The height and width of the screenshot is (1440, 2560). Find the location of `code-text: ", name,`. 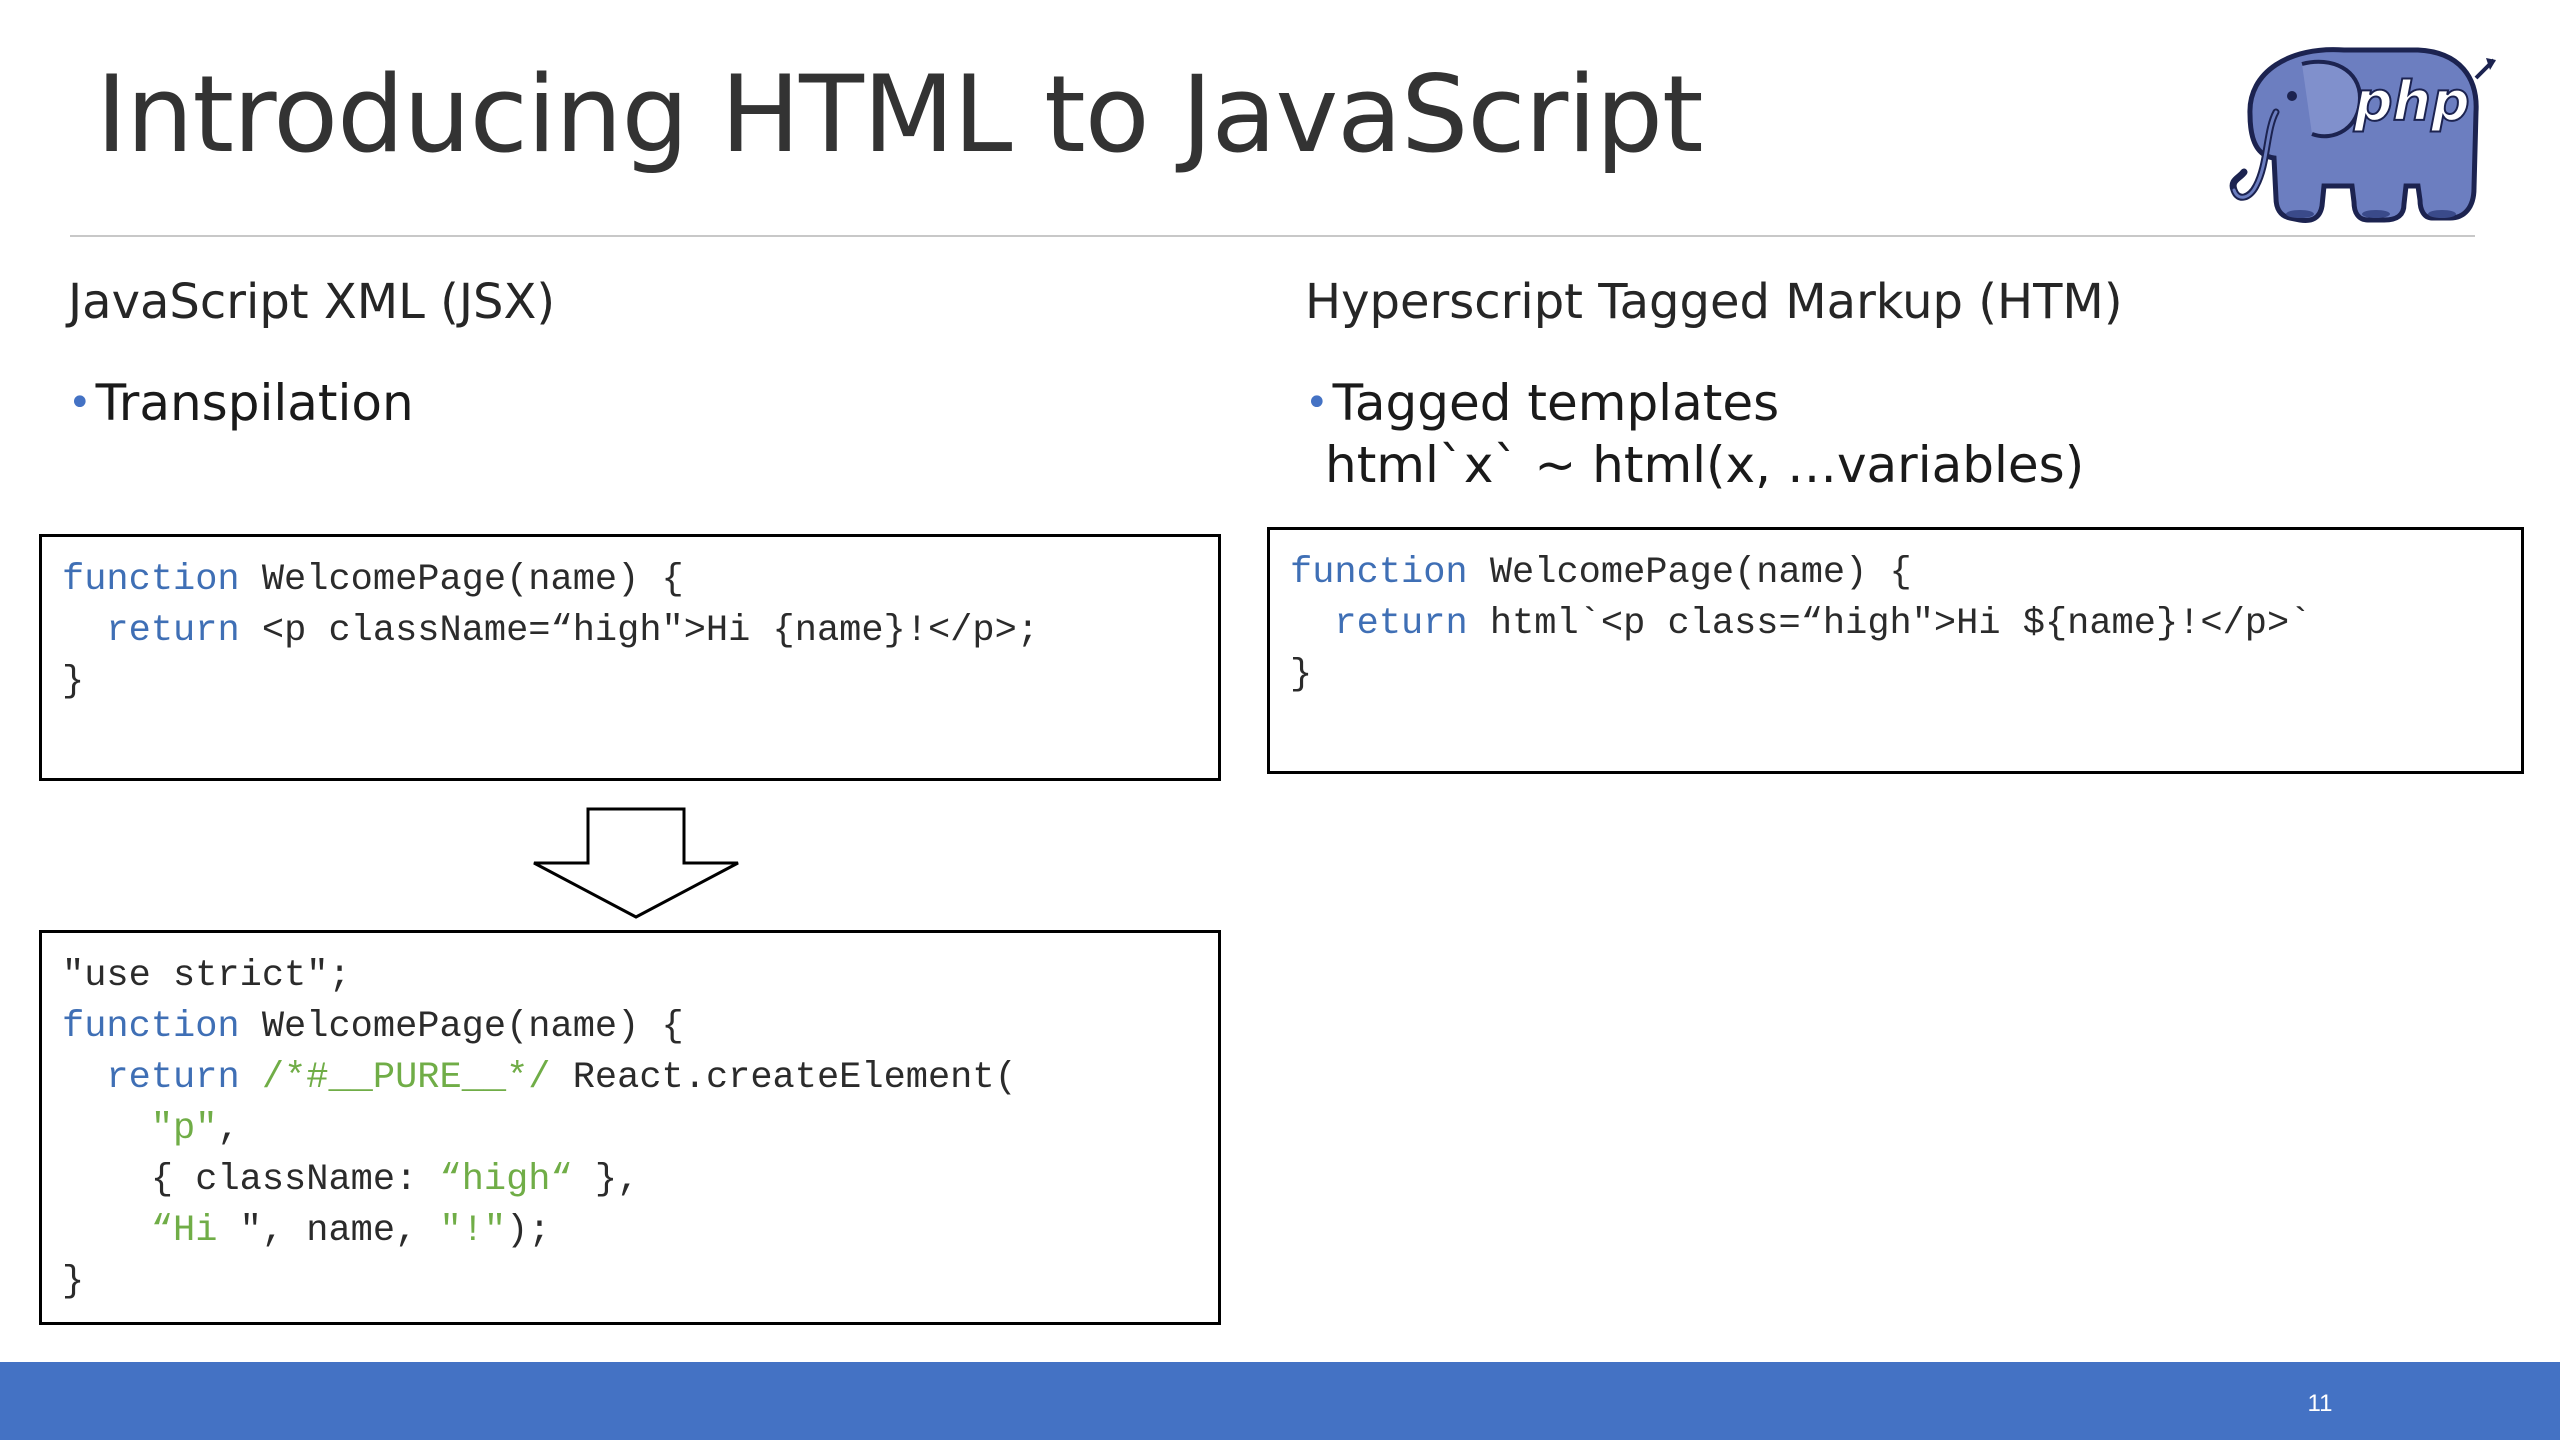

code-text: ", name, is located at coordinates (339, 1231).